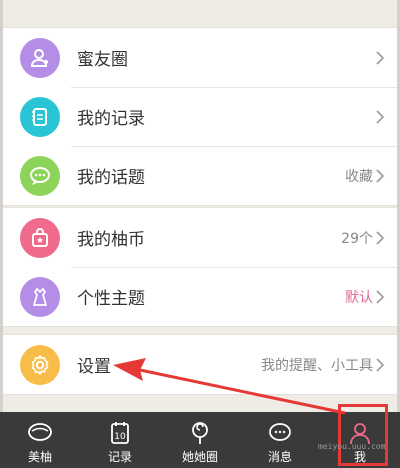 The height and width of the screenshot is (468, 400). I want to click on menu-item-detail-text: 29个, so click(357, 238).